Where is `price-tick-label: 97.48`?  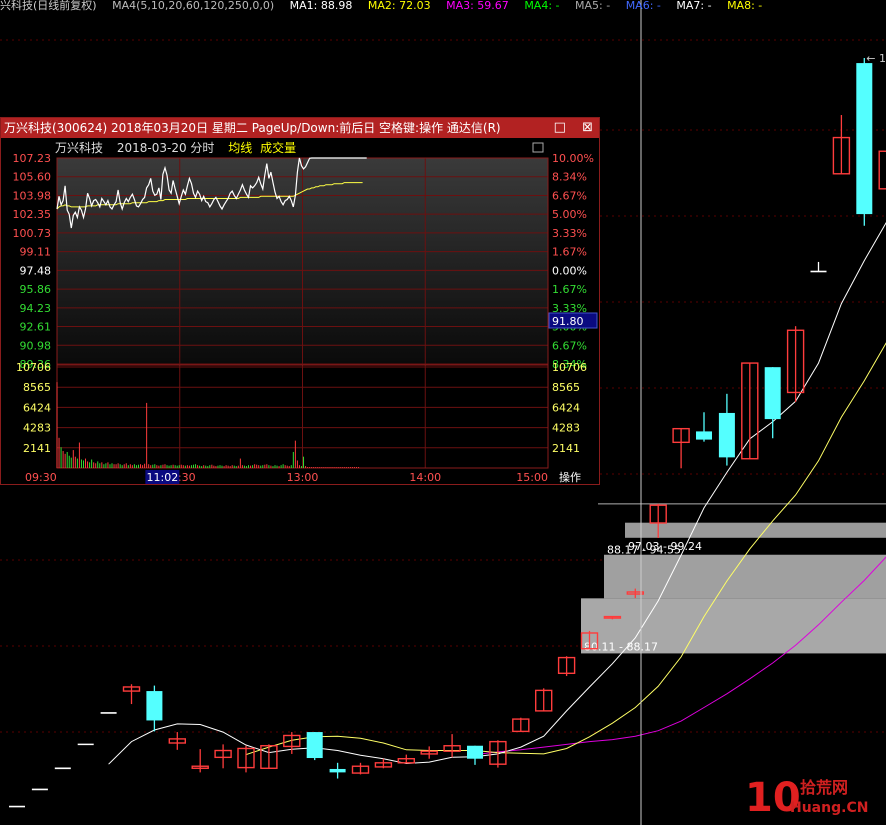 price-tick-label: 97.48 is located at coordinates (36, 270).